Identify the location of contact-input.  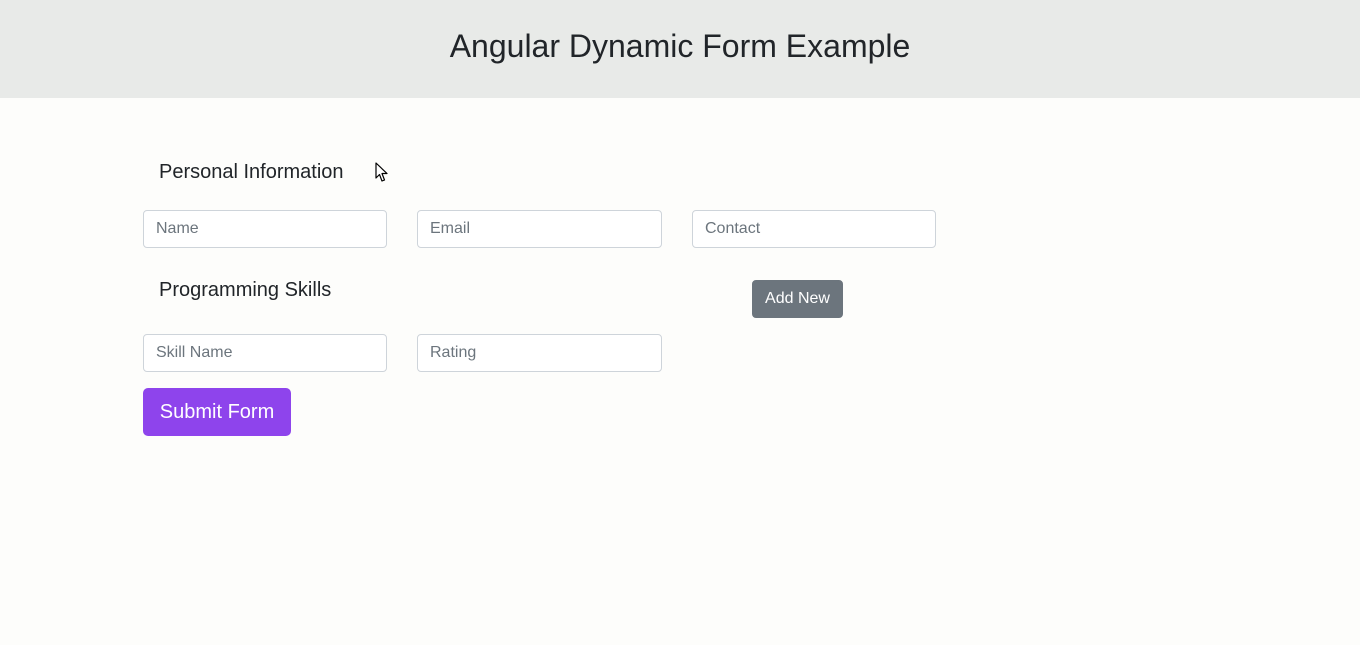
(814, 229).